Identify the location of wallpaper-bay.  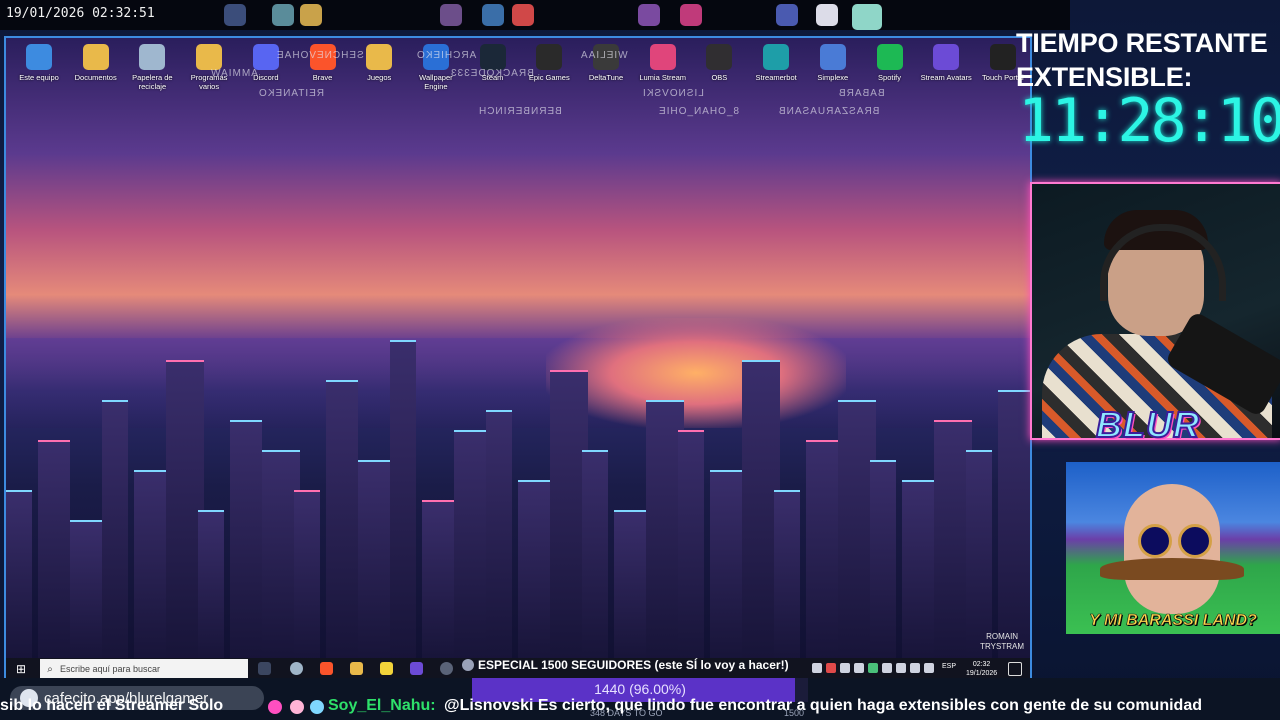
(518, 383).